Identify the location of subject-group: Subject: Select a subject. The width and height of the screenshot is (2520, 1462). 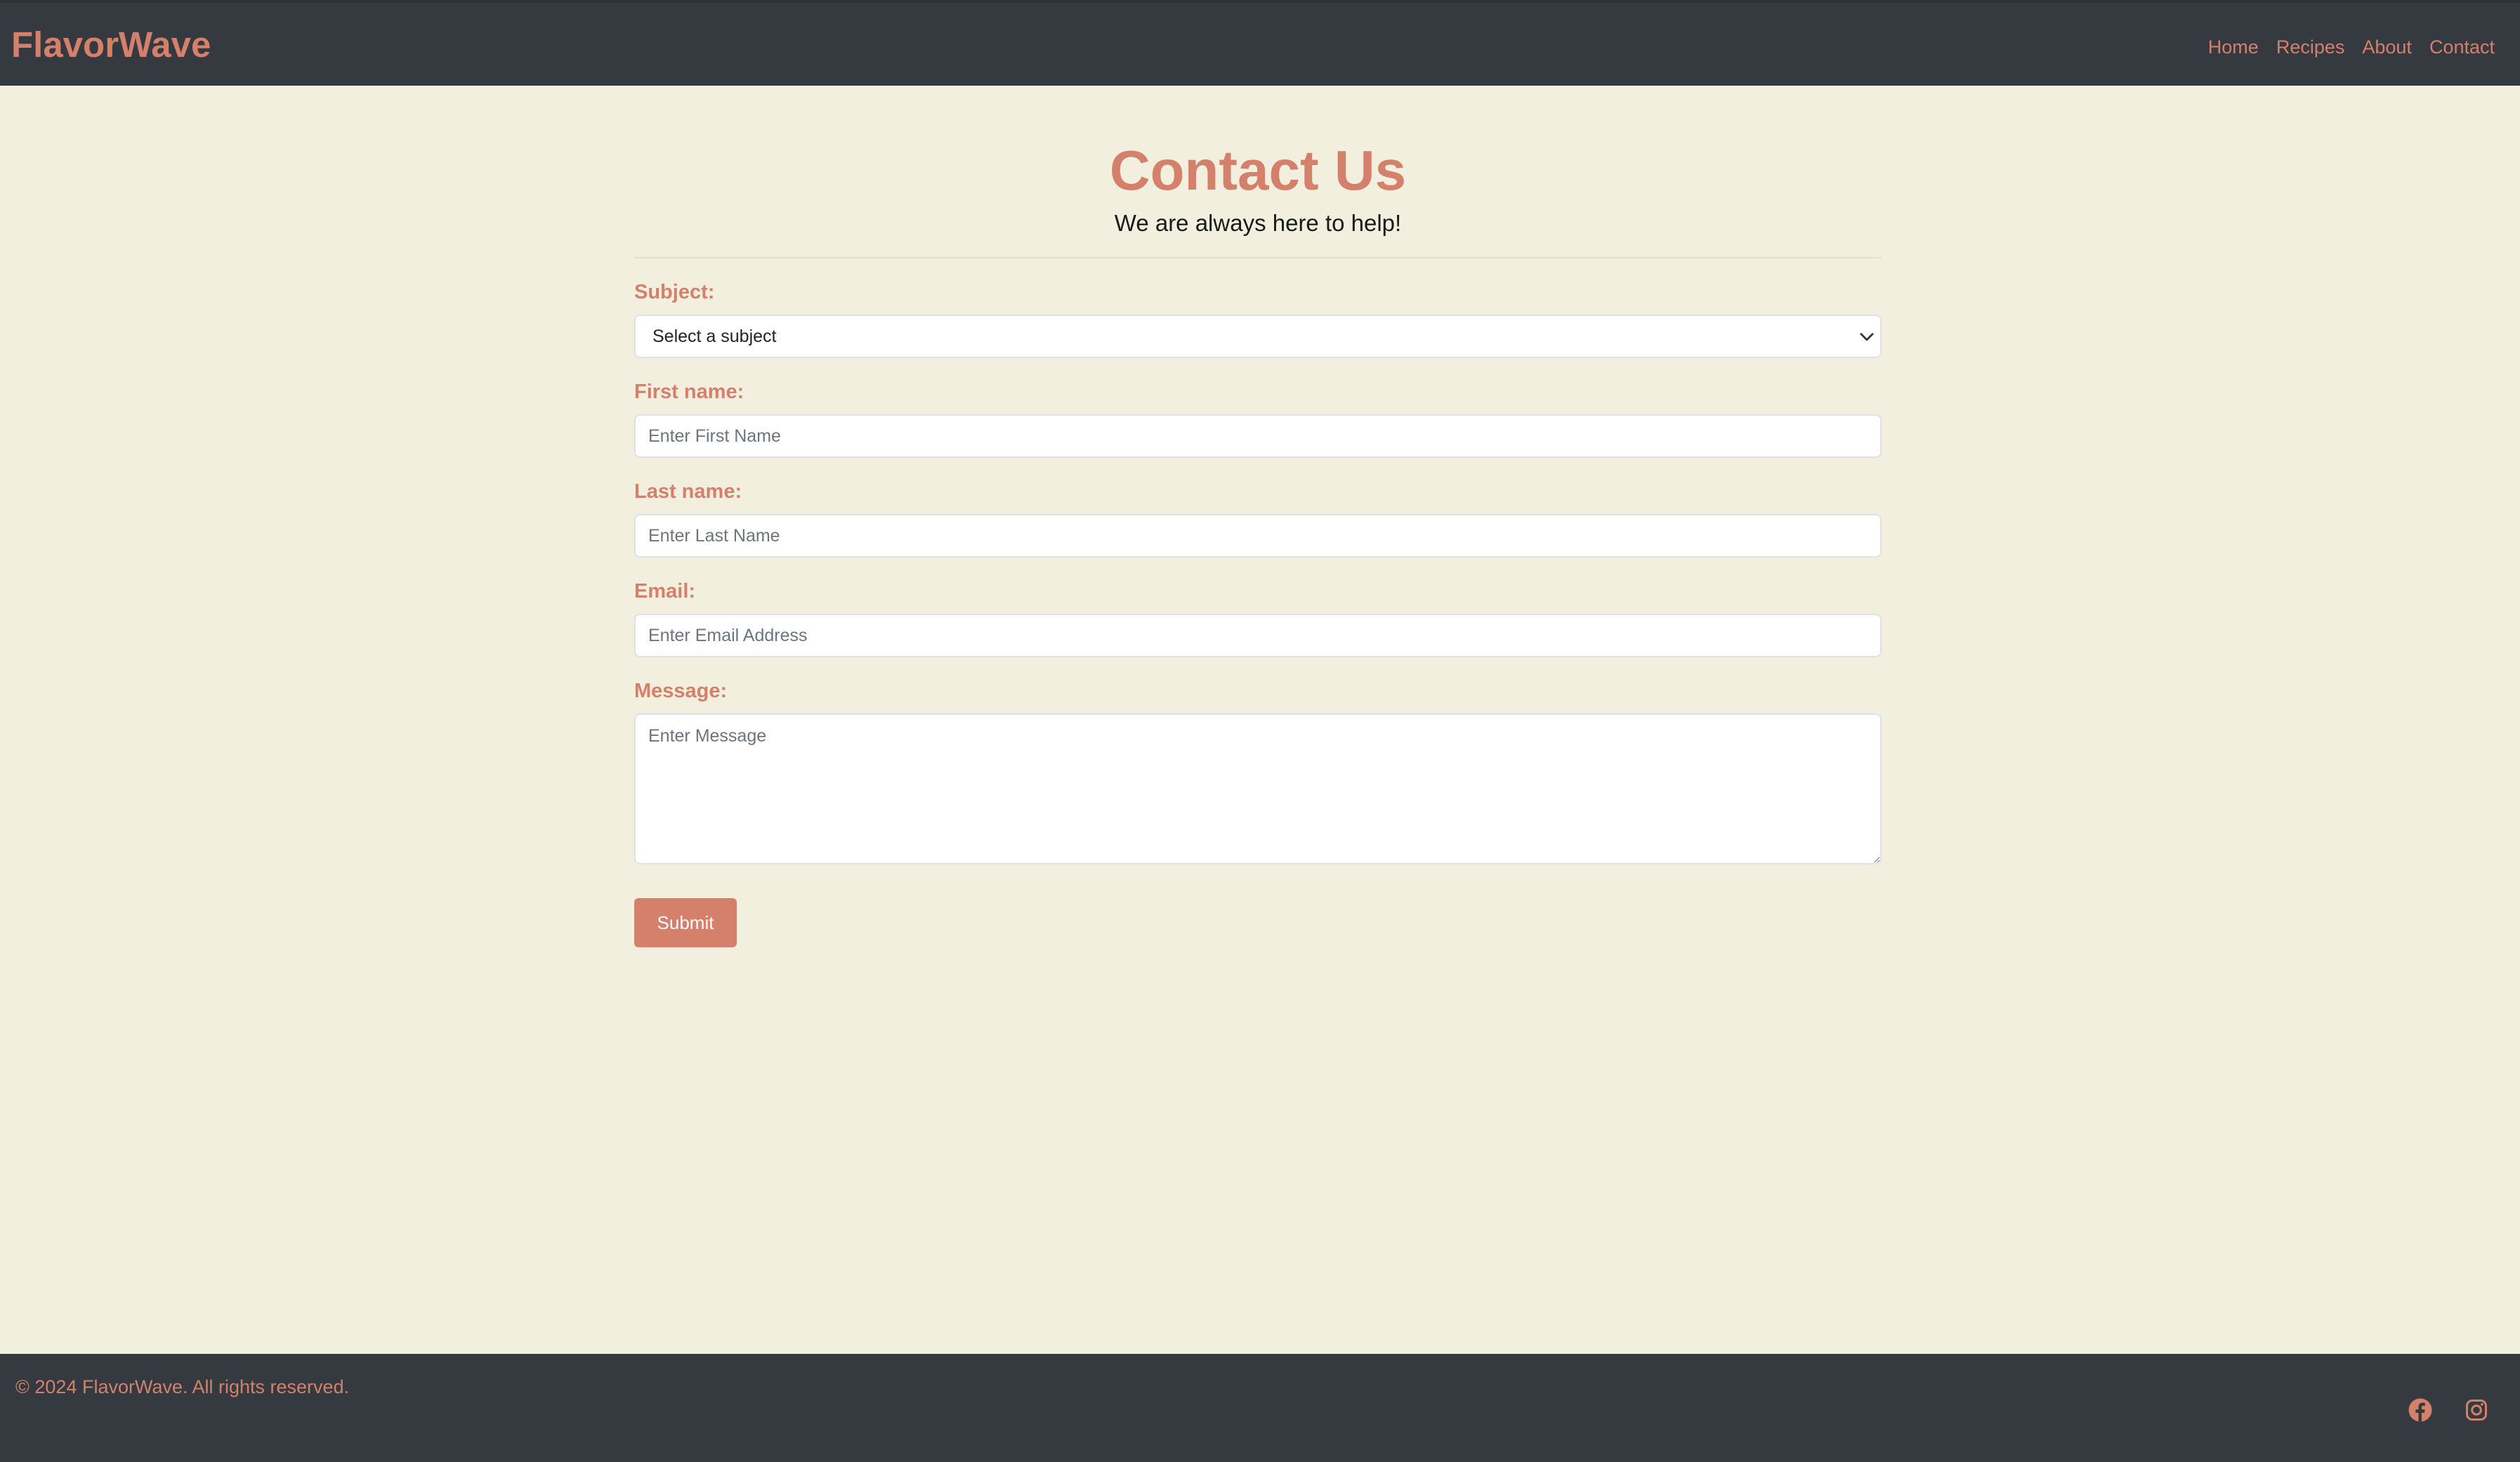
(1258, 318).